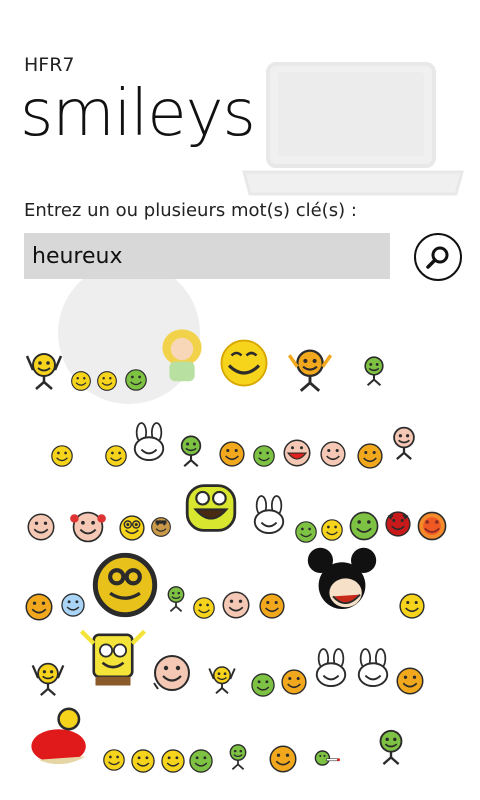 This screenshot has height=800, width=480. Describe the element at coordinates (49, 65) in the screenshot. I see `app-name: HFR7` at that location.